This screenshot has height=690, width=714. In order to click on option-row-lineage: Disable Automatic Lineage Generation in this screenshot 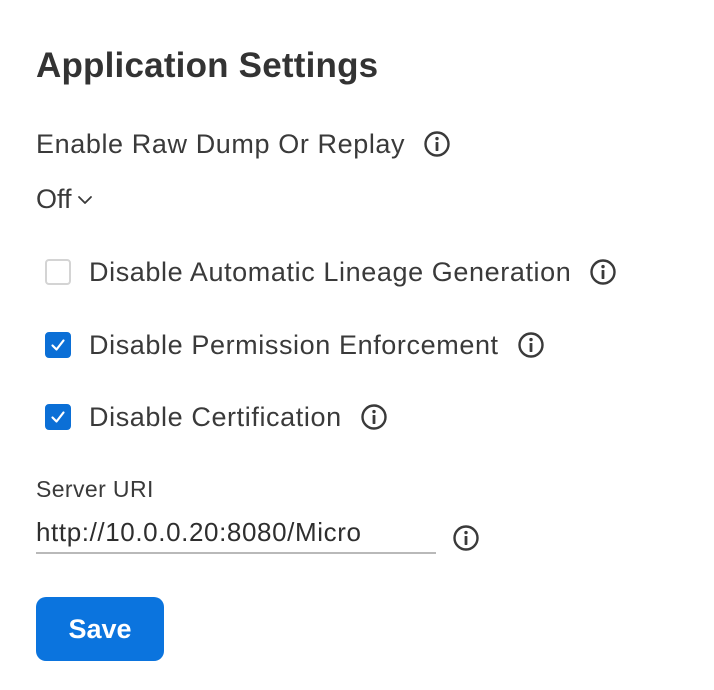, I will do `click(331, 272)`.